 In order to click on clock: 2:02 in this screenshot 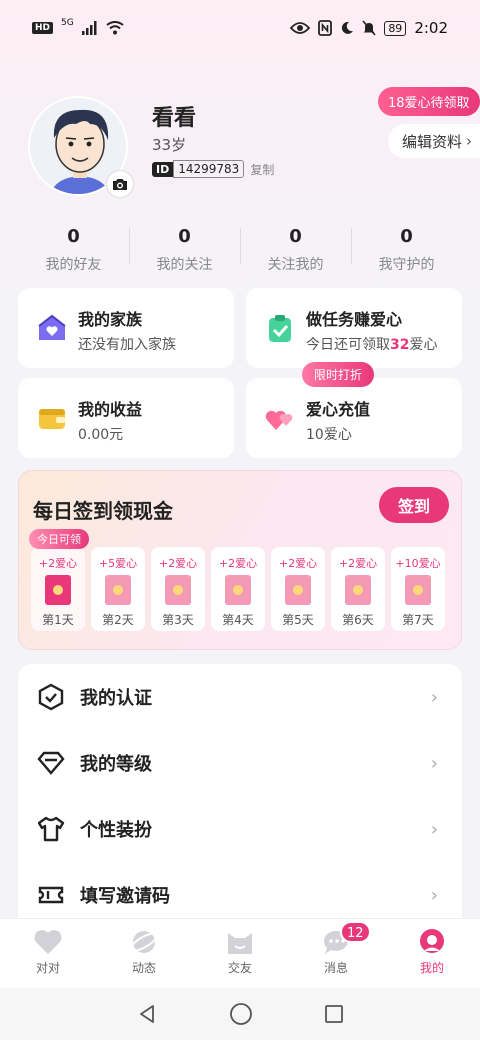, I will do `click(431, 28)`.